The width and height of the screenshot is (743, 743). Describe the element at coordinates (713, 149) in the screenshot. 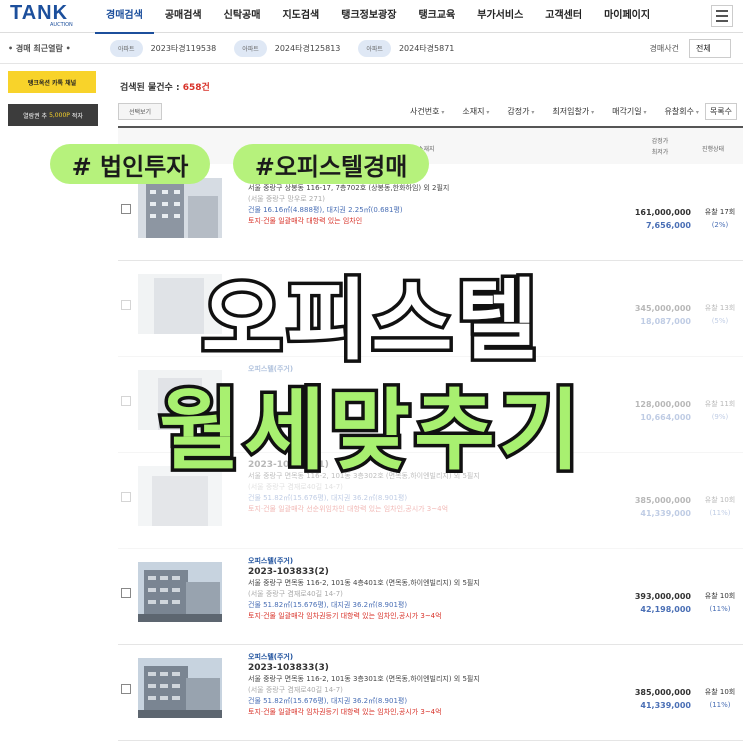

I see `col-status: 진행상태` at that location.